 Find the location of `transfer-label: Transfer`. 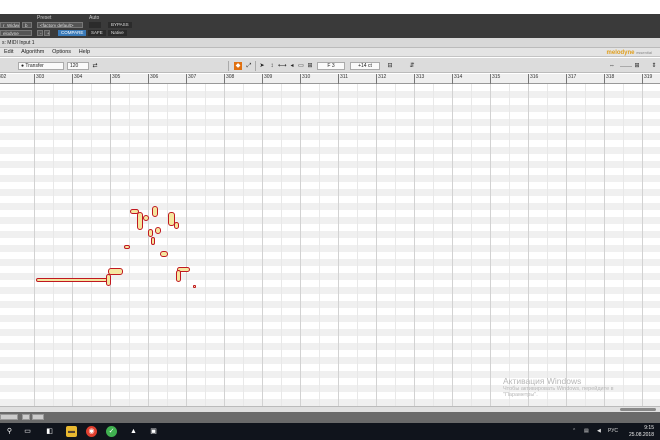

transfer-label: Transfer is located at coordinates (34, 66).